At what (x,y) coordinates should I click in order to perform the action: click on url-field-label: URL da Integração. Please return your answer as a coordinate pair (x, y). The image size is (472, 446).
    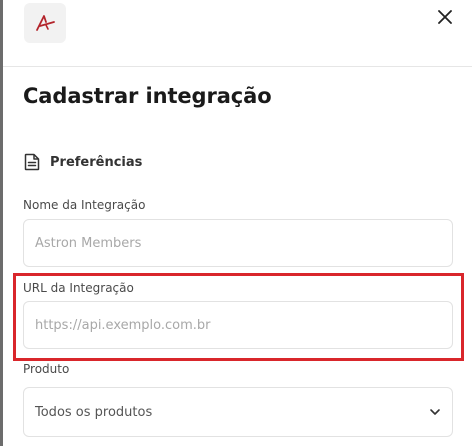
    Looking at the image, I should click on (78, 288).